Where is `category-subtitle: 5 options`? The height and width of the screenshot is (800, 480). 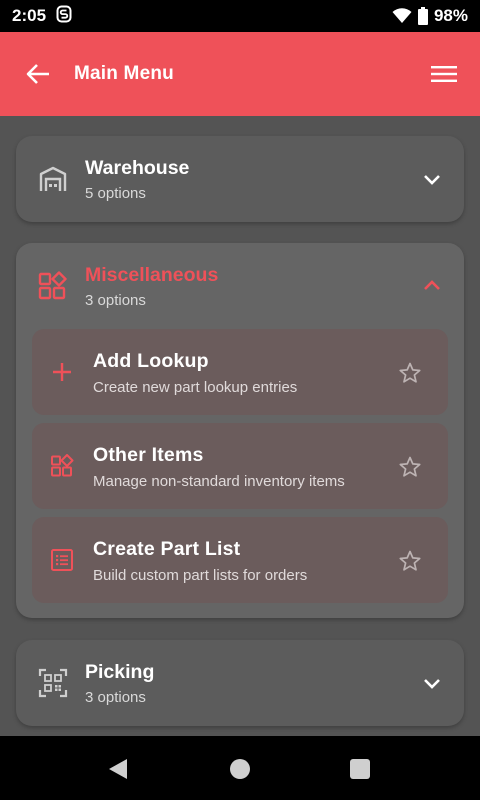
category-subtitle: 5 options is located at coordinates (115, 193).